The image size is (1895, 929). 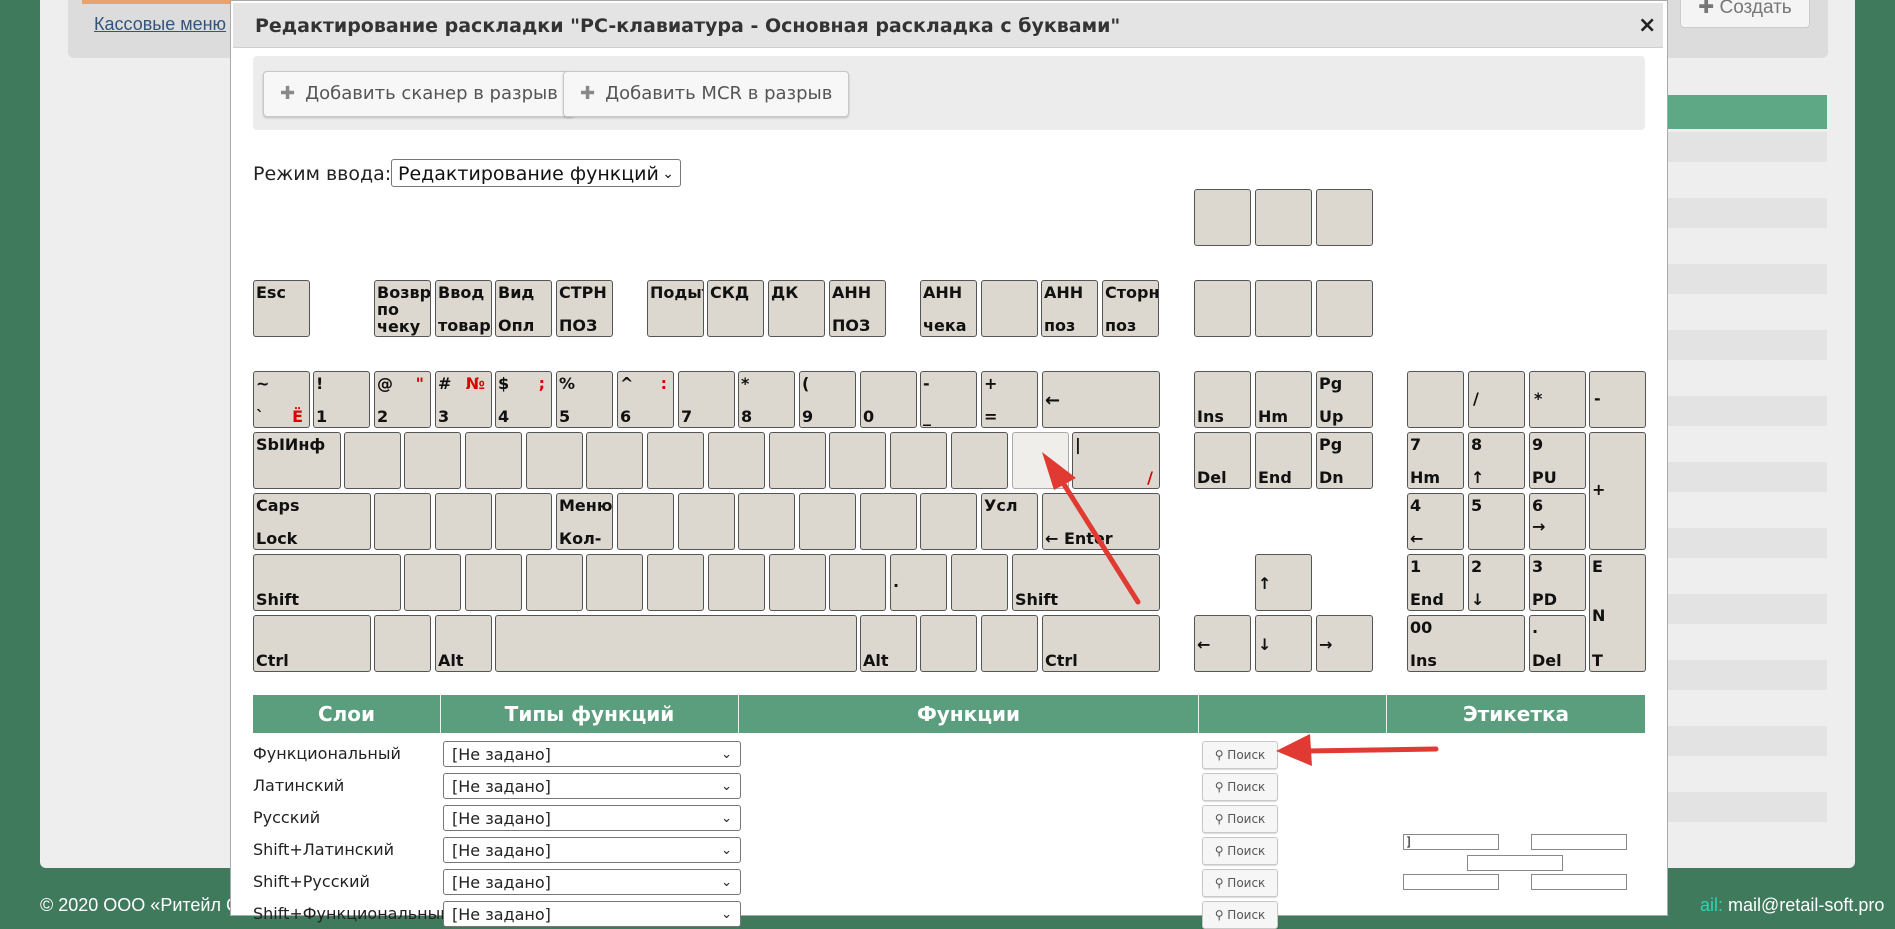 I want to click on arrow-to-key, so click(x=1091, y=528).